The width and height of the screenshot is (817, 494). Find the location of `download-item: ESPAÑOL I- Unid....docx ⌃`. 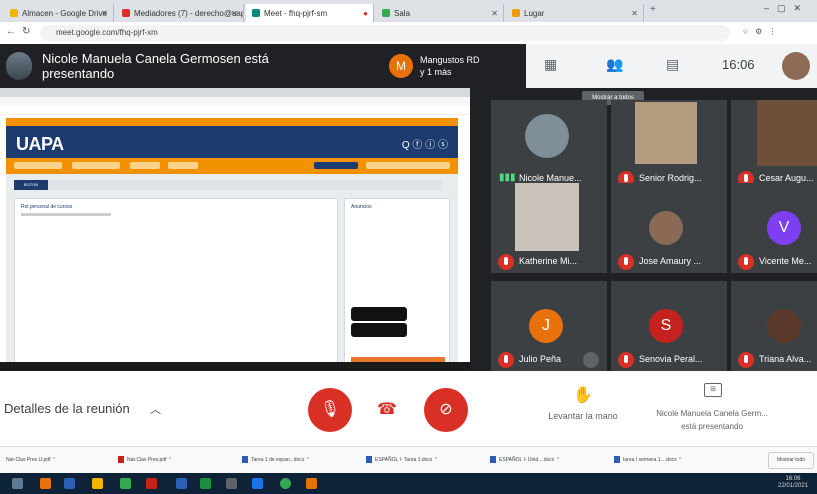

download-item: ESPAÑOL I- Unid....docx ⌃ is located at coordinates (525, 460).